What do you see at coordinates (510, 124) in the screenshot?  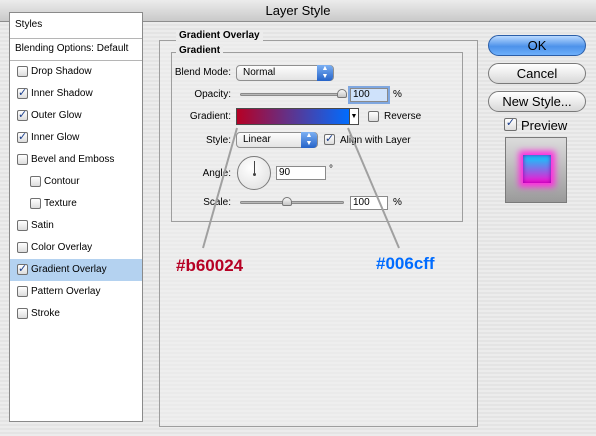 I see `preview-checkbox: ✓` at bounding box center [510, 124].